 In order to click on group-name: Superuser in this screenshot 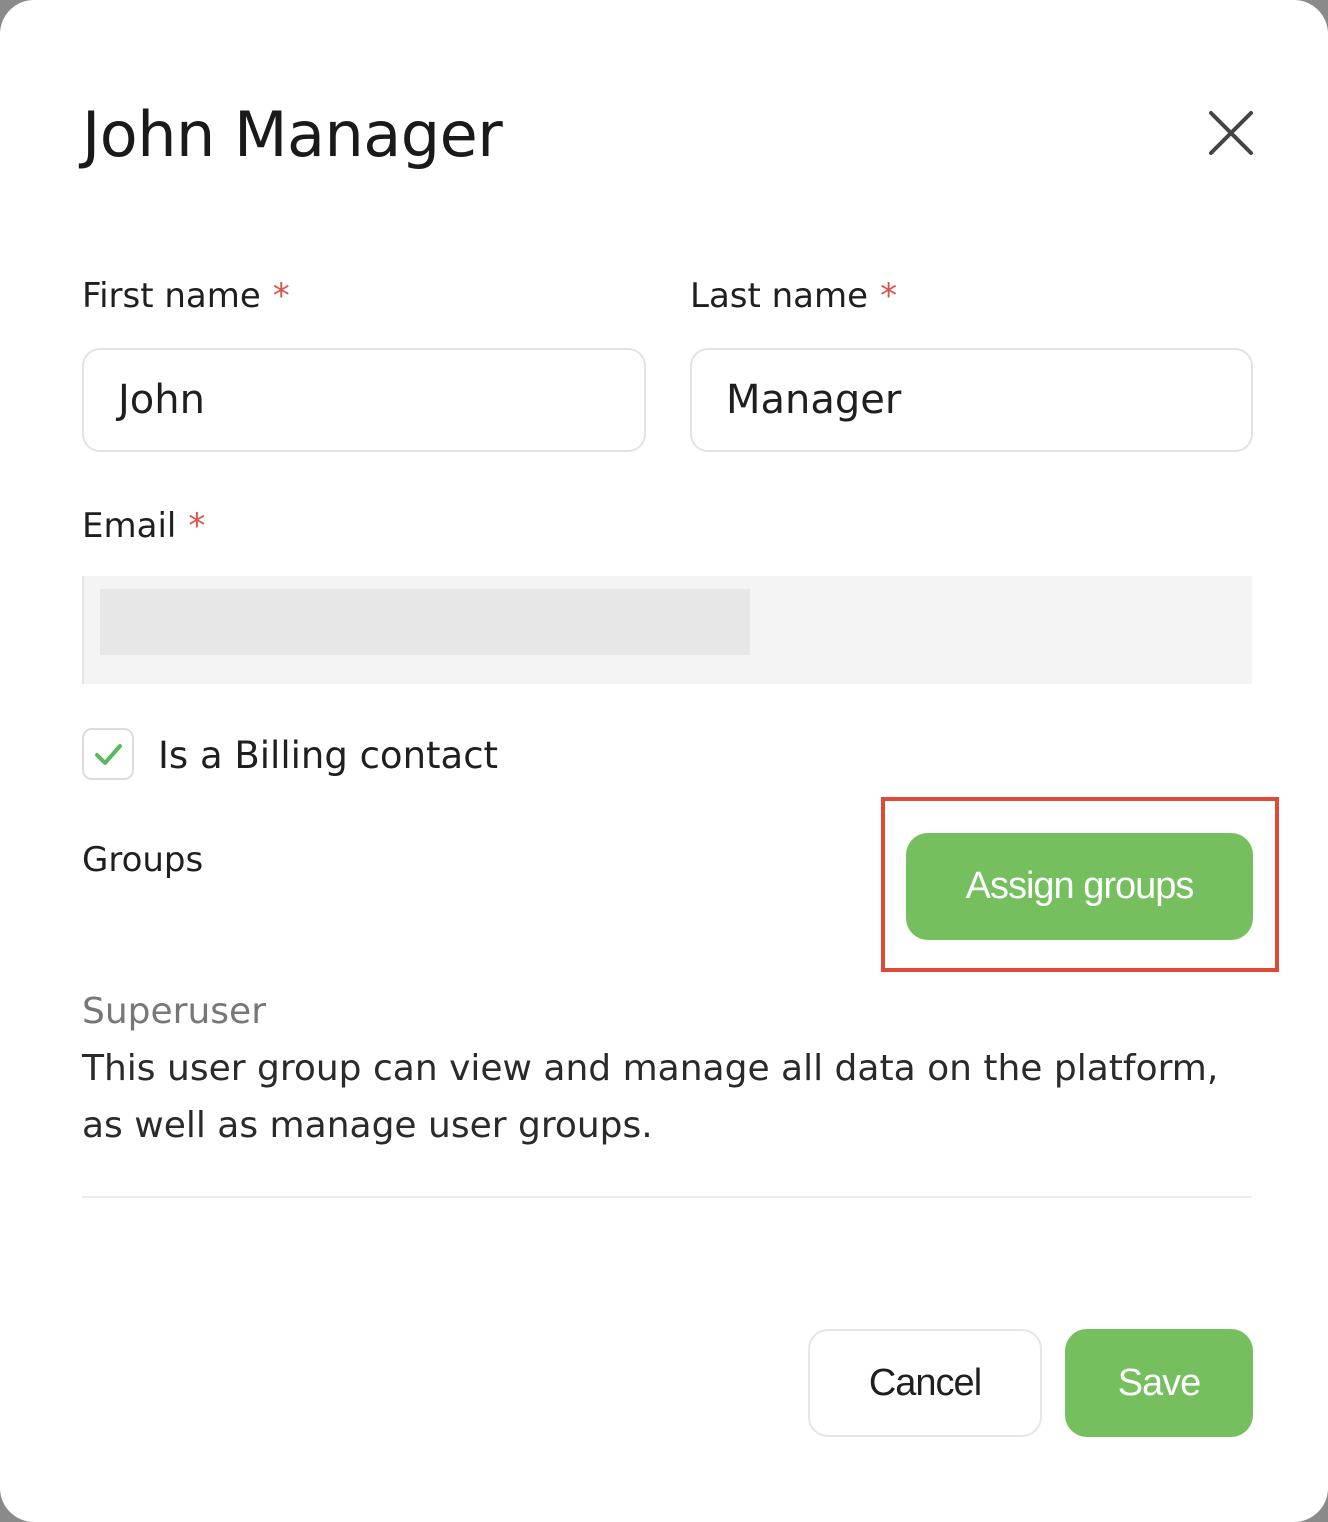, I will do `click(174, 1011)`.